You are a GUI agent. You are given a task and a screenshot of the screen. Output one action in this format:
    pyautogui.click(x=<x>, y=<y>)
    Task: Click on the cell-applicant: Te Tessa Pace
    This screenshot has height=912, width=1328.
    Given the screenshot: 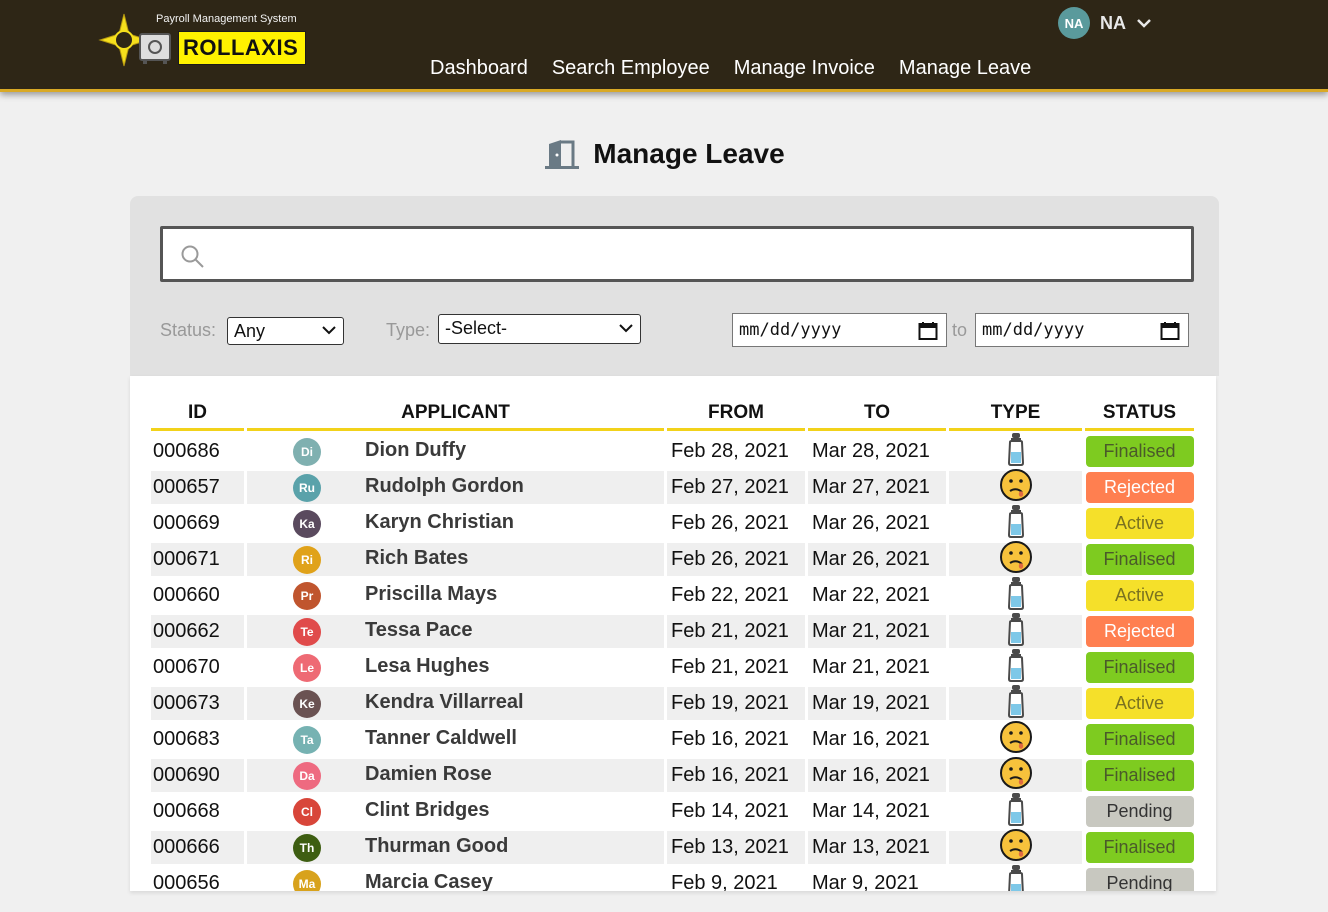 What is the action you would take?
    pyautogui.click(x=455, y=631)
    